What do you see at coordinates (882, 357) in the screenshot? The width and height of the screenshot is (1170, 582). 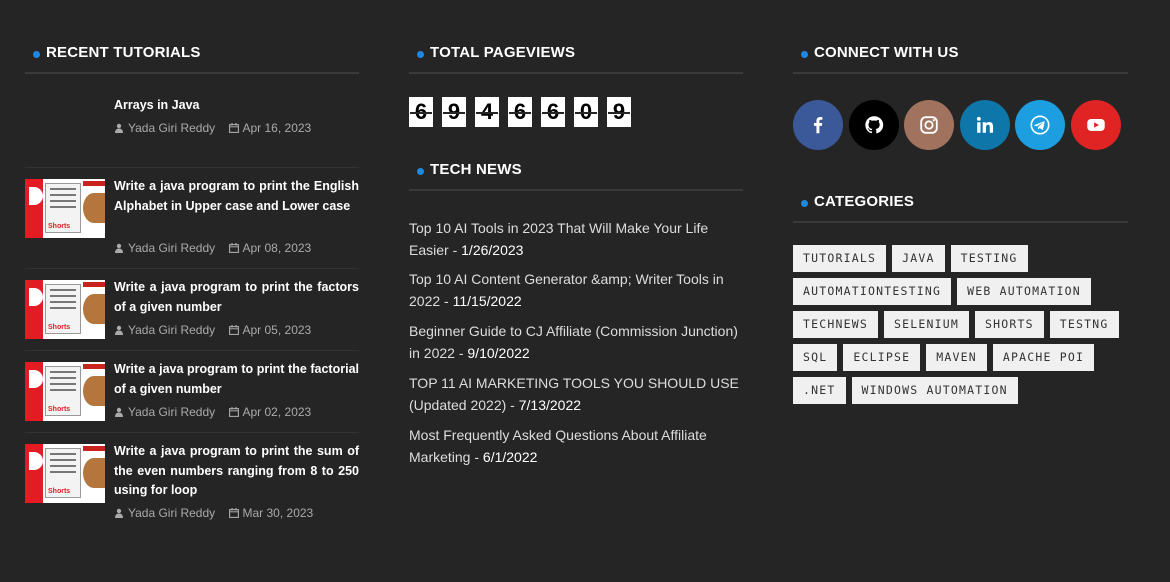 I see `category-tag: ECLIPSE` at bounding box center [882, 357].